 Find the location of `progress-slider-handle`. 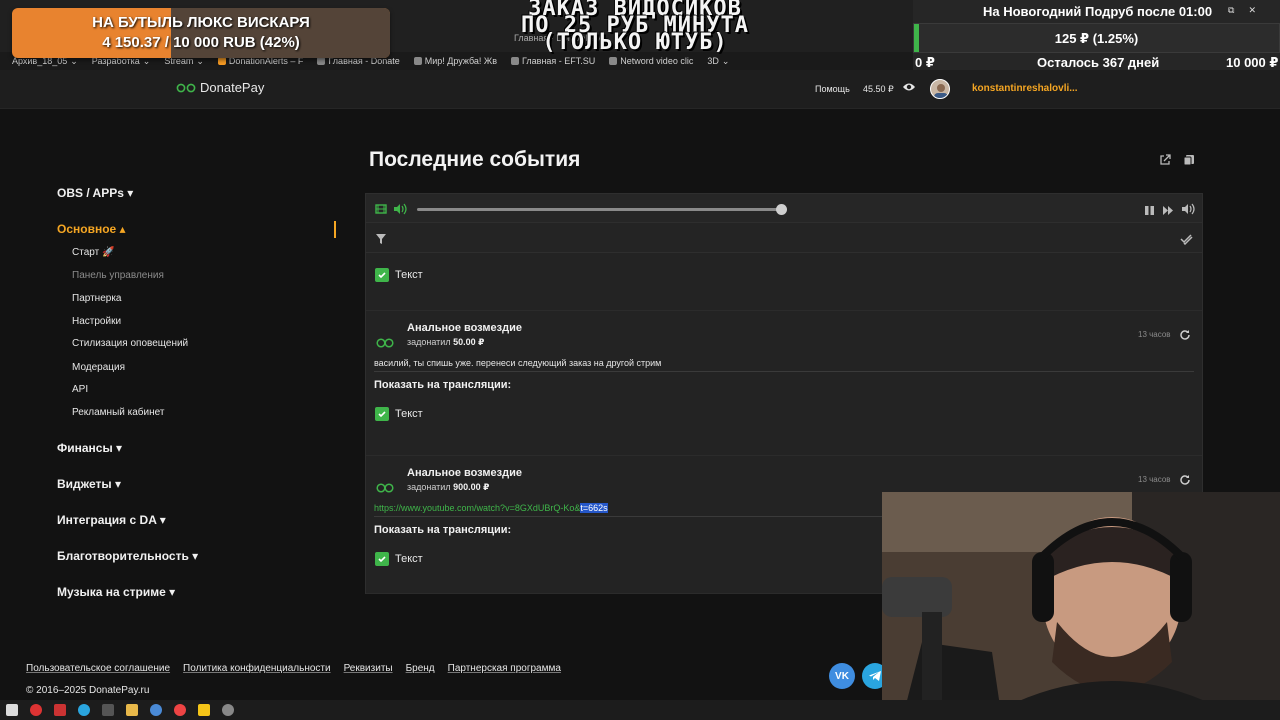

progress-slider-handle is located at coordinates (781, 209).